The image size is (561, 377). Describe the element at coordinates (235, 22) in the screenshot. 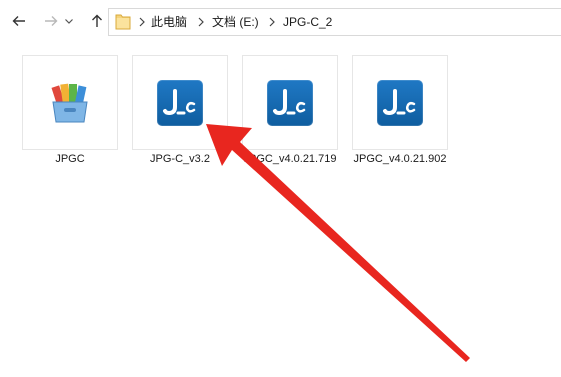

I see `breadcrumb-item-drive: 文档 (E:)` at that location.